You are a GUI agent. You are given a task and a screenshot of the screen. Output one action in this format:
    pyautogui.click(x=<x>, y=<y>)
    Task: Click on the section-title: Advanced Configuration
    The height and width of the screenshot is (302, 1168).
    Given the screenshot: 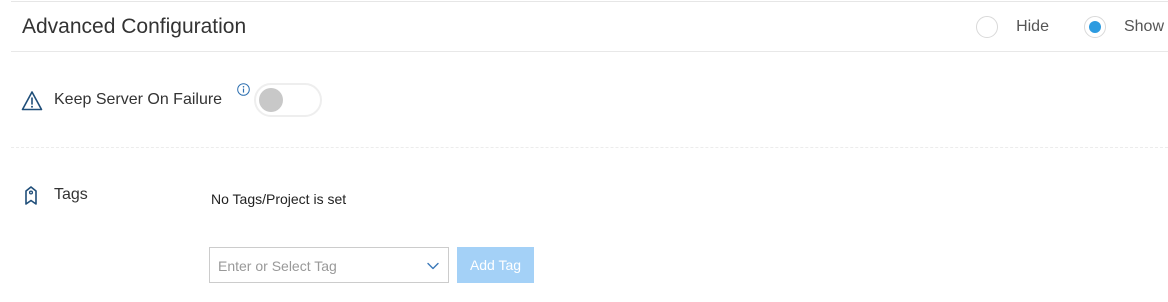 What is the action you would take?
    pyautogui.click(x=134, y=26)
    